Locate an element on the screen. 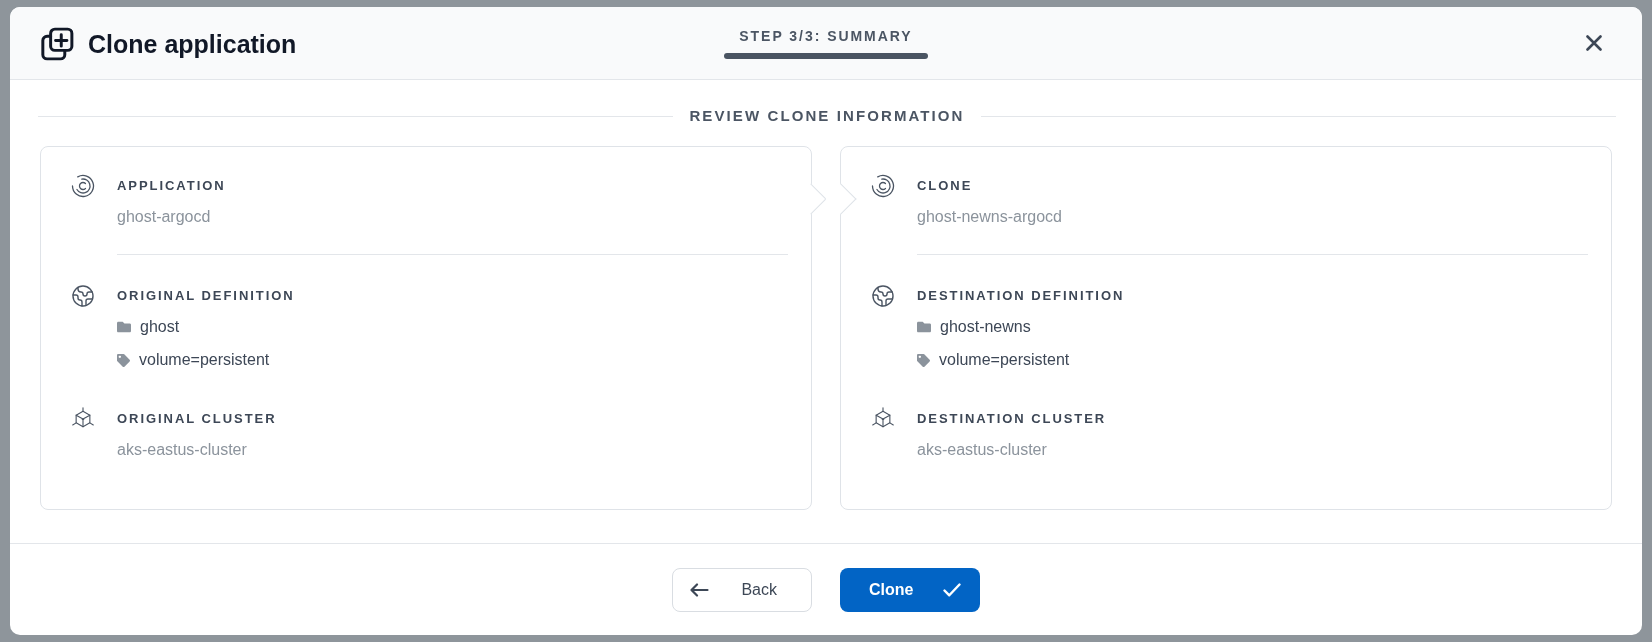 This screenshot has height=642, width=1652. field-label: DESTINATION CLUSTER is located at coordinates (1012, 419).